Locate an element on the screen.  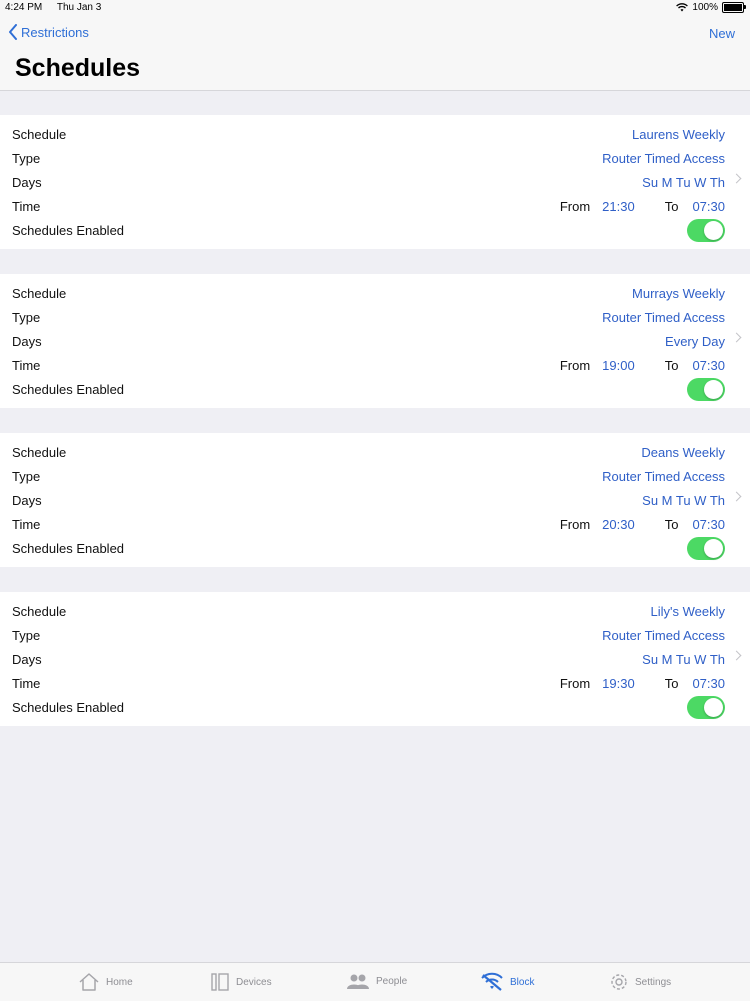
chevron-left-icon is located at coordinates (13, 32).